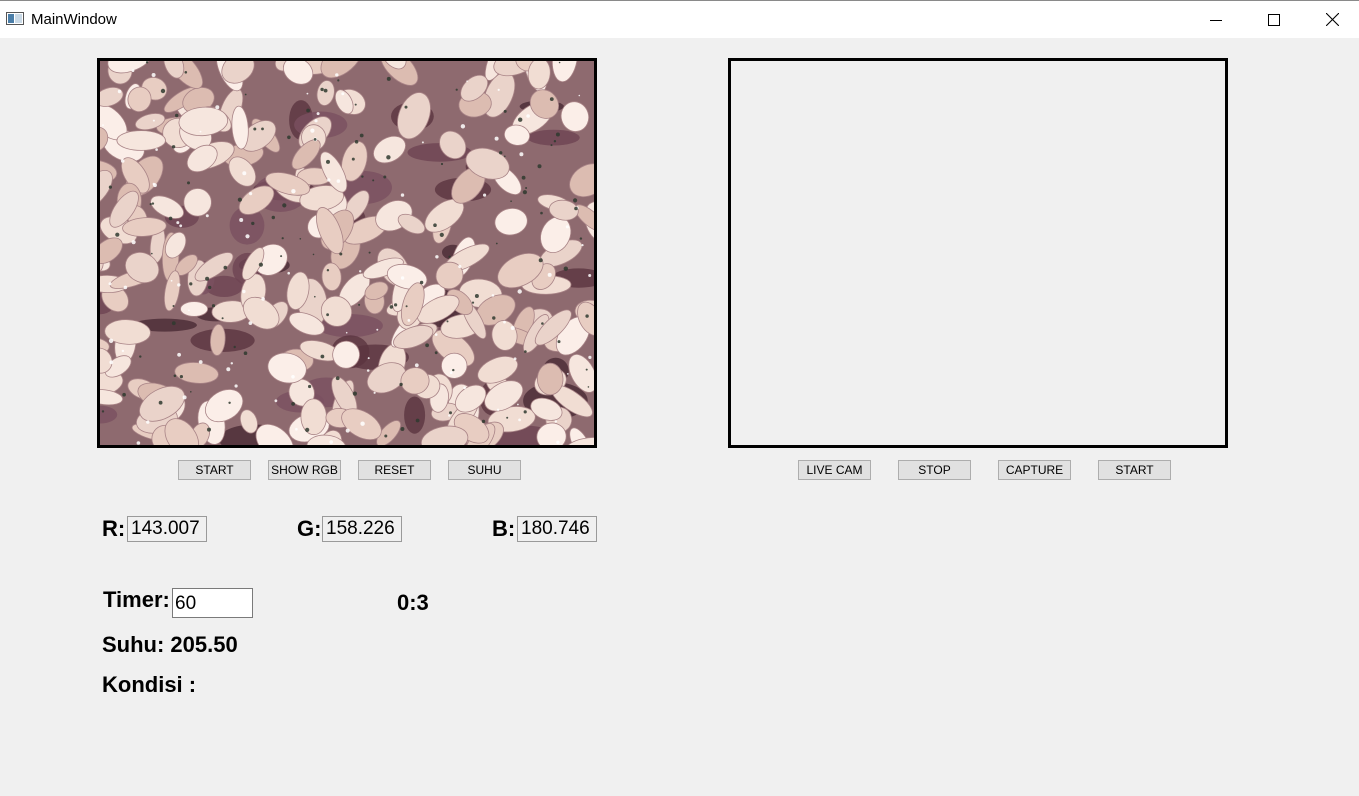 The height and width of the screenshot is (796, 1359). I want to click on reset-button: RESET, so click(394, 470).